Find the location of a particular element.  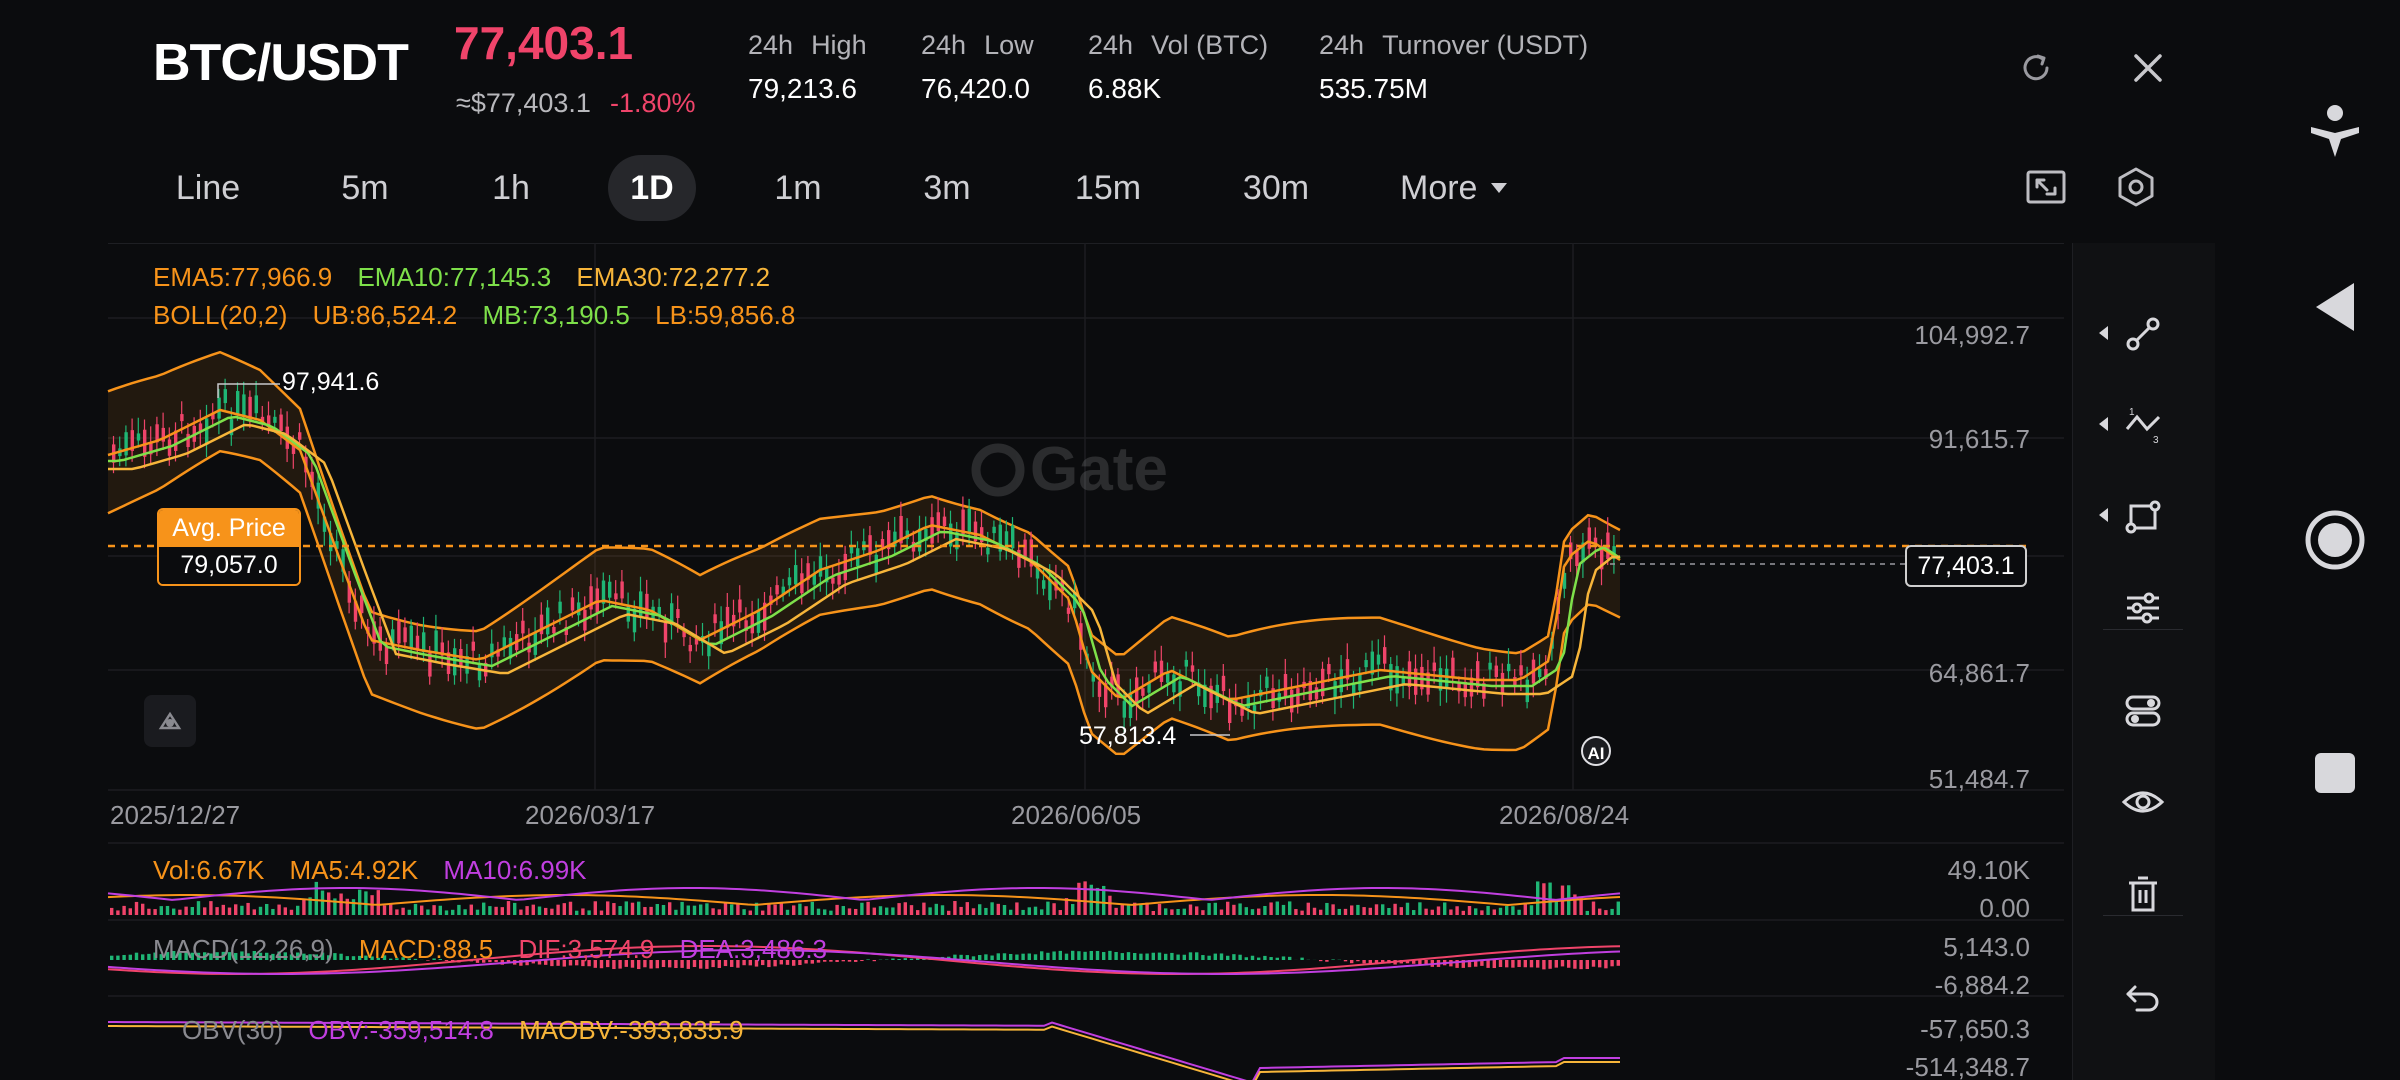

dea-value: DEA:3,486.3 is located at coordinates (753, 949).